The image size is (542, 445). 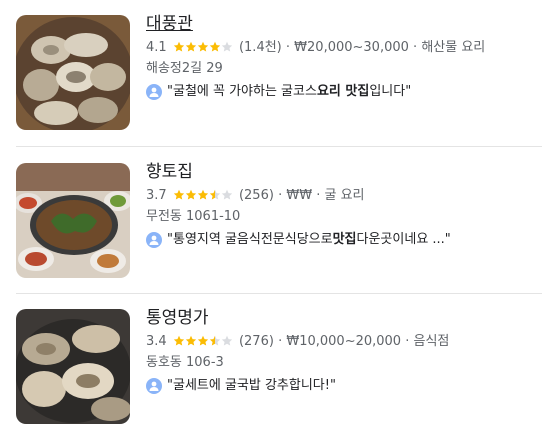 I want to click on rating-value: 3.7, so click(x=156, y=195).